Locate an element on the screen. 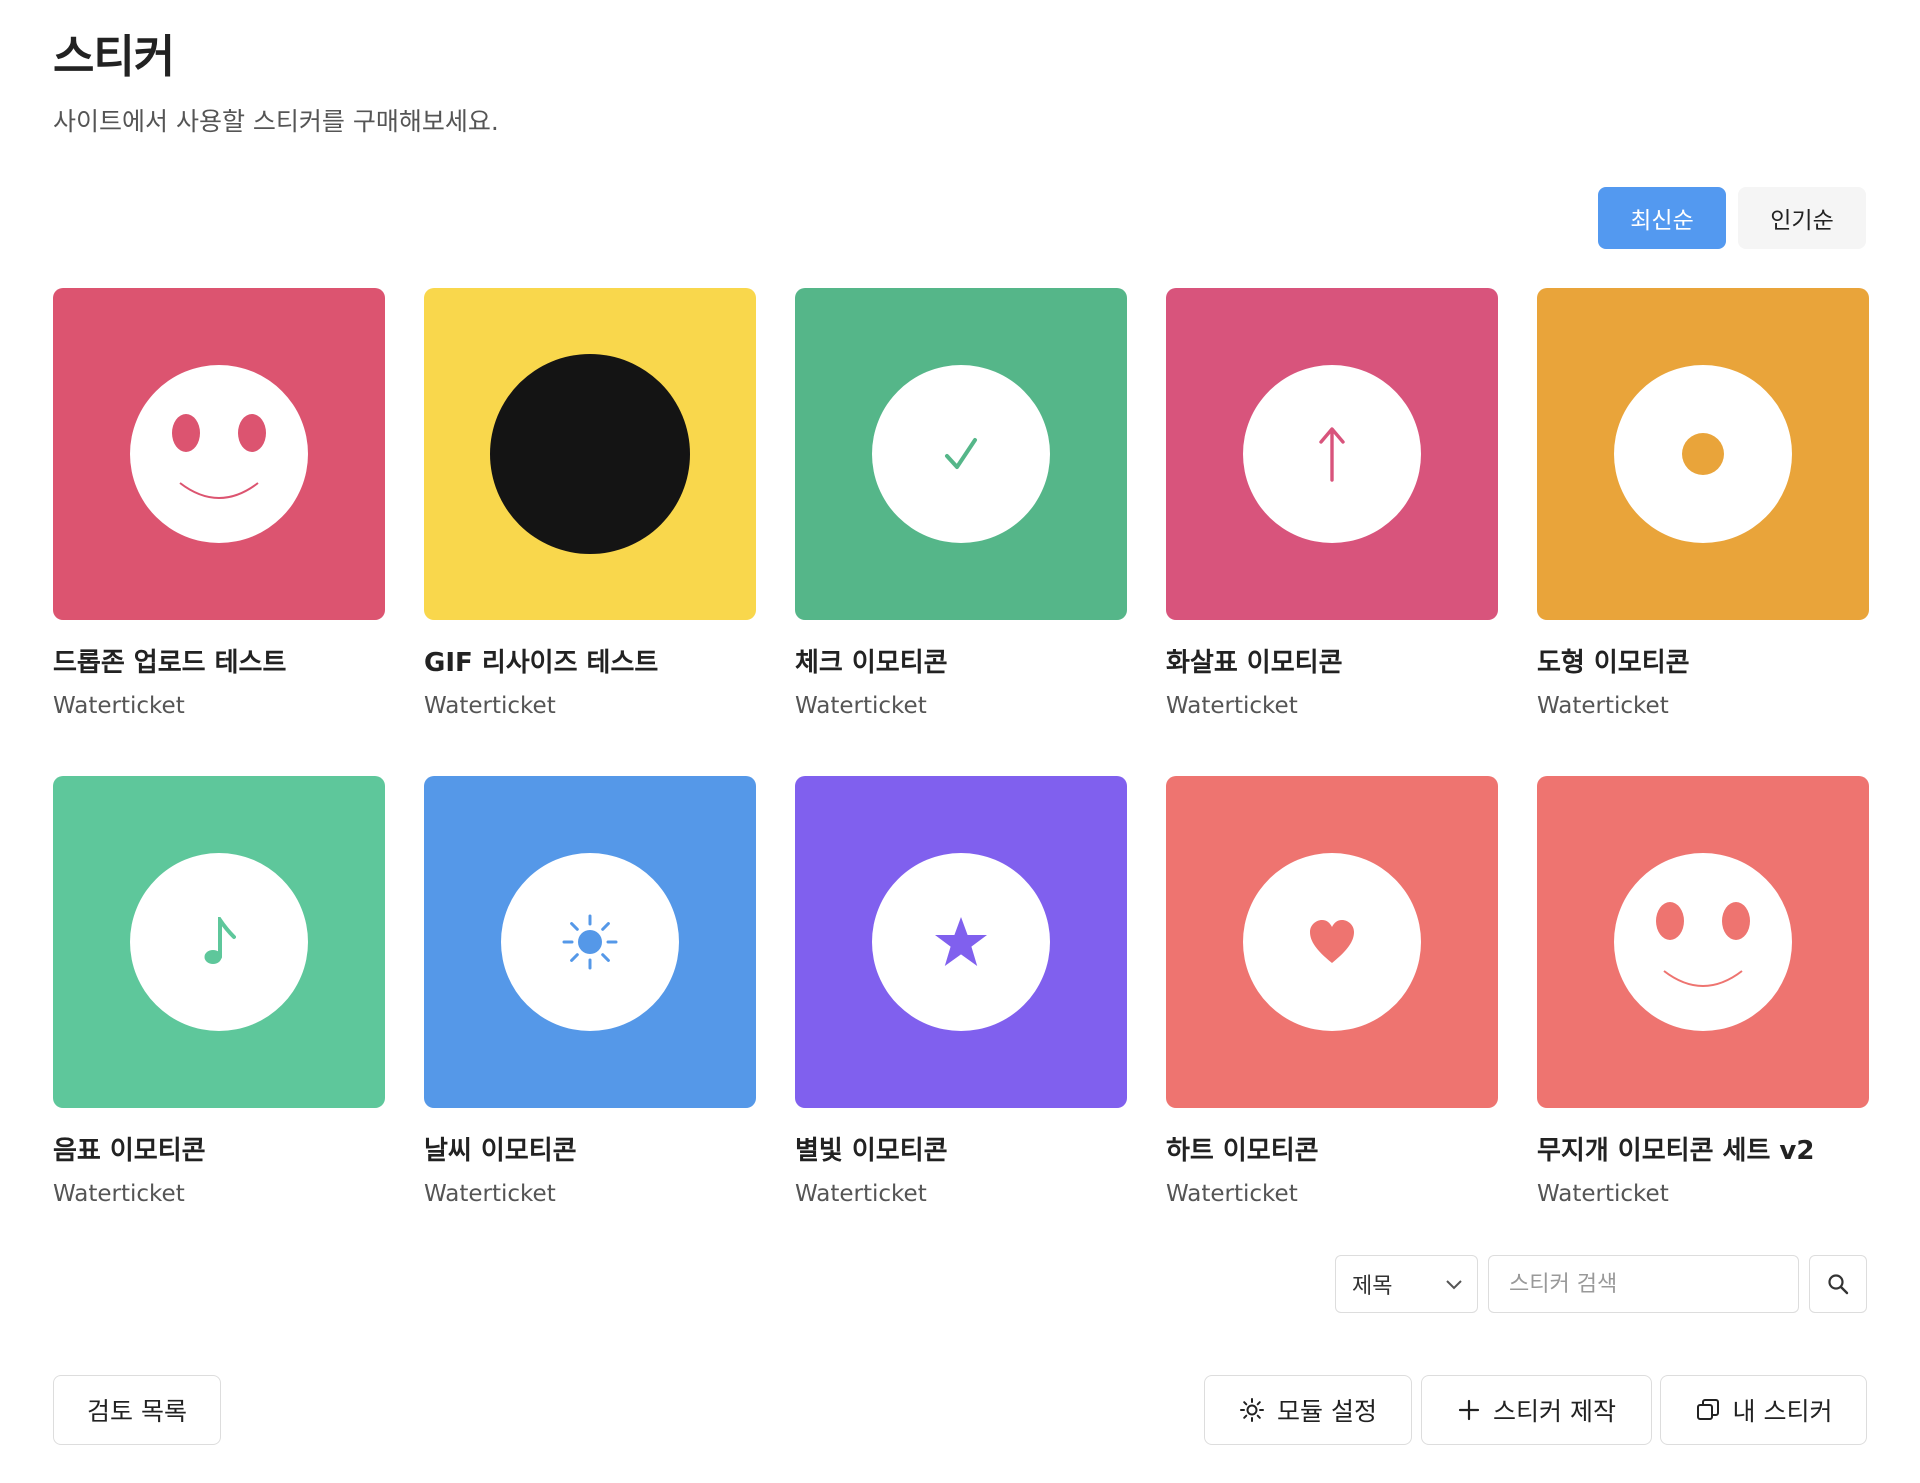  sticker-card: 드롭존 업로드 테스트 Waterticket is located at coordinates (219, 532).